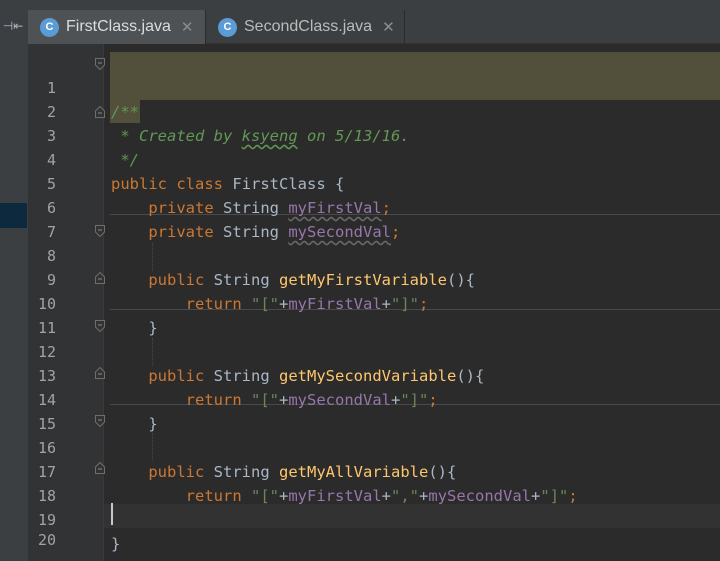  Describe the element at coordinates (360, 350) in the screenshot. I see `code-line: 12 public String getMySecondVariable(){` at that location.